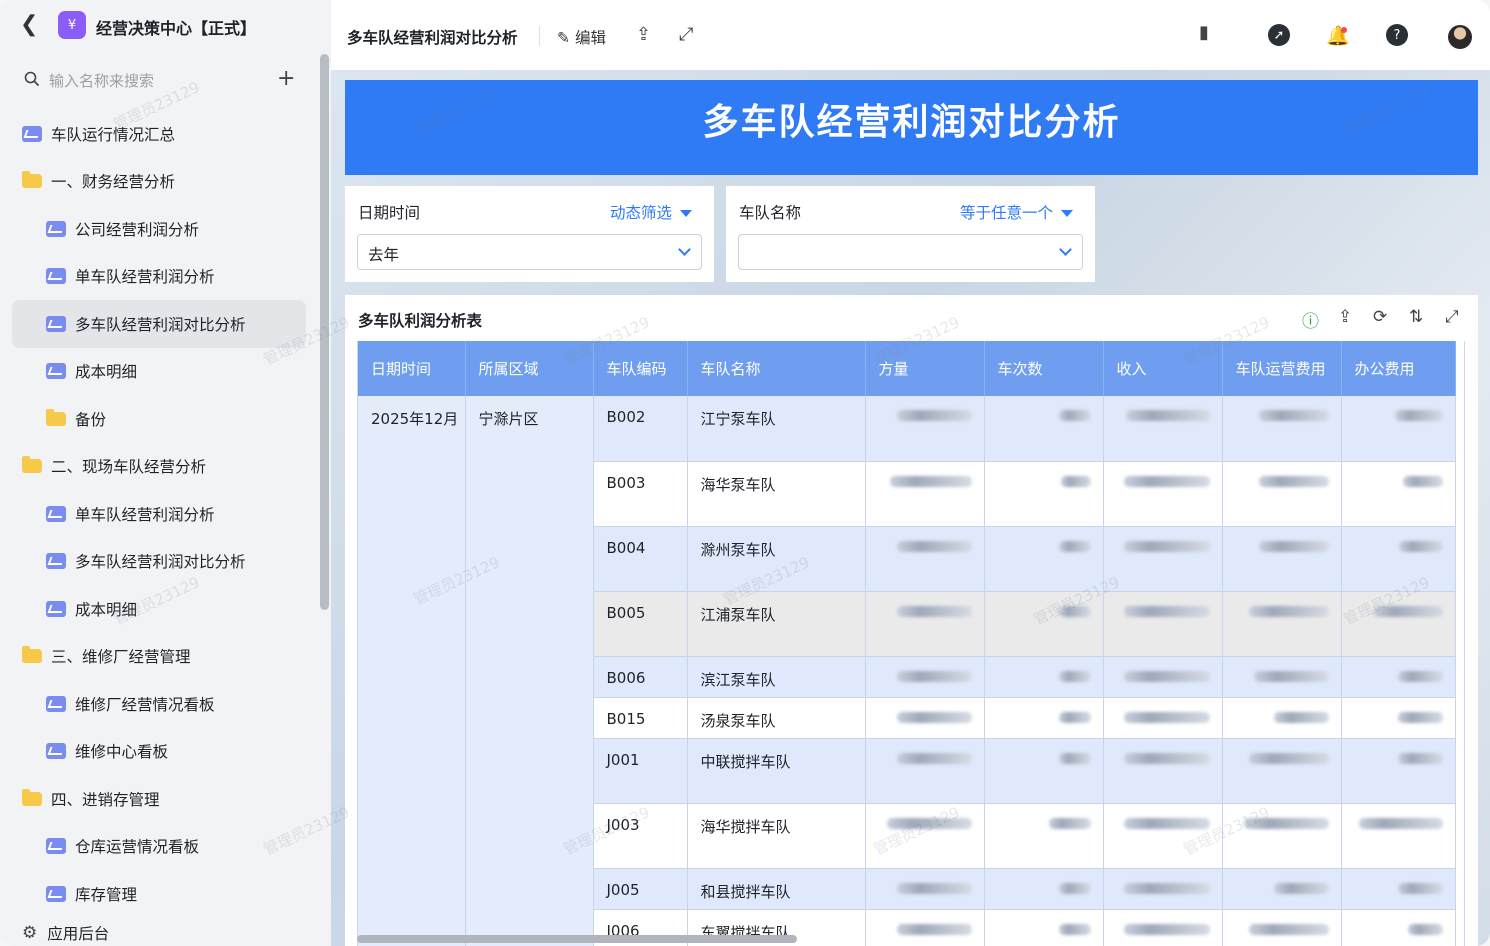 This screenshot has height=946, width=1490. Describe the element at coordinates (286, 78) in the screenshot. I see `add-icon: +` at that location.